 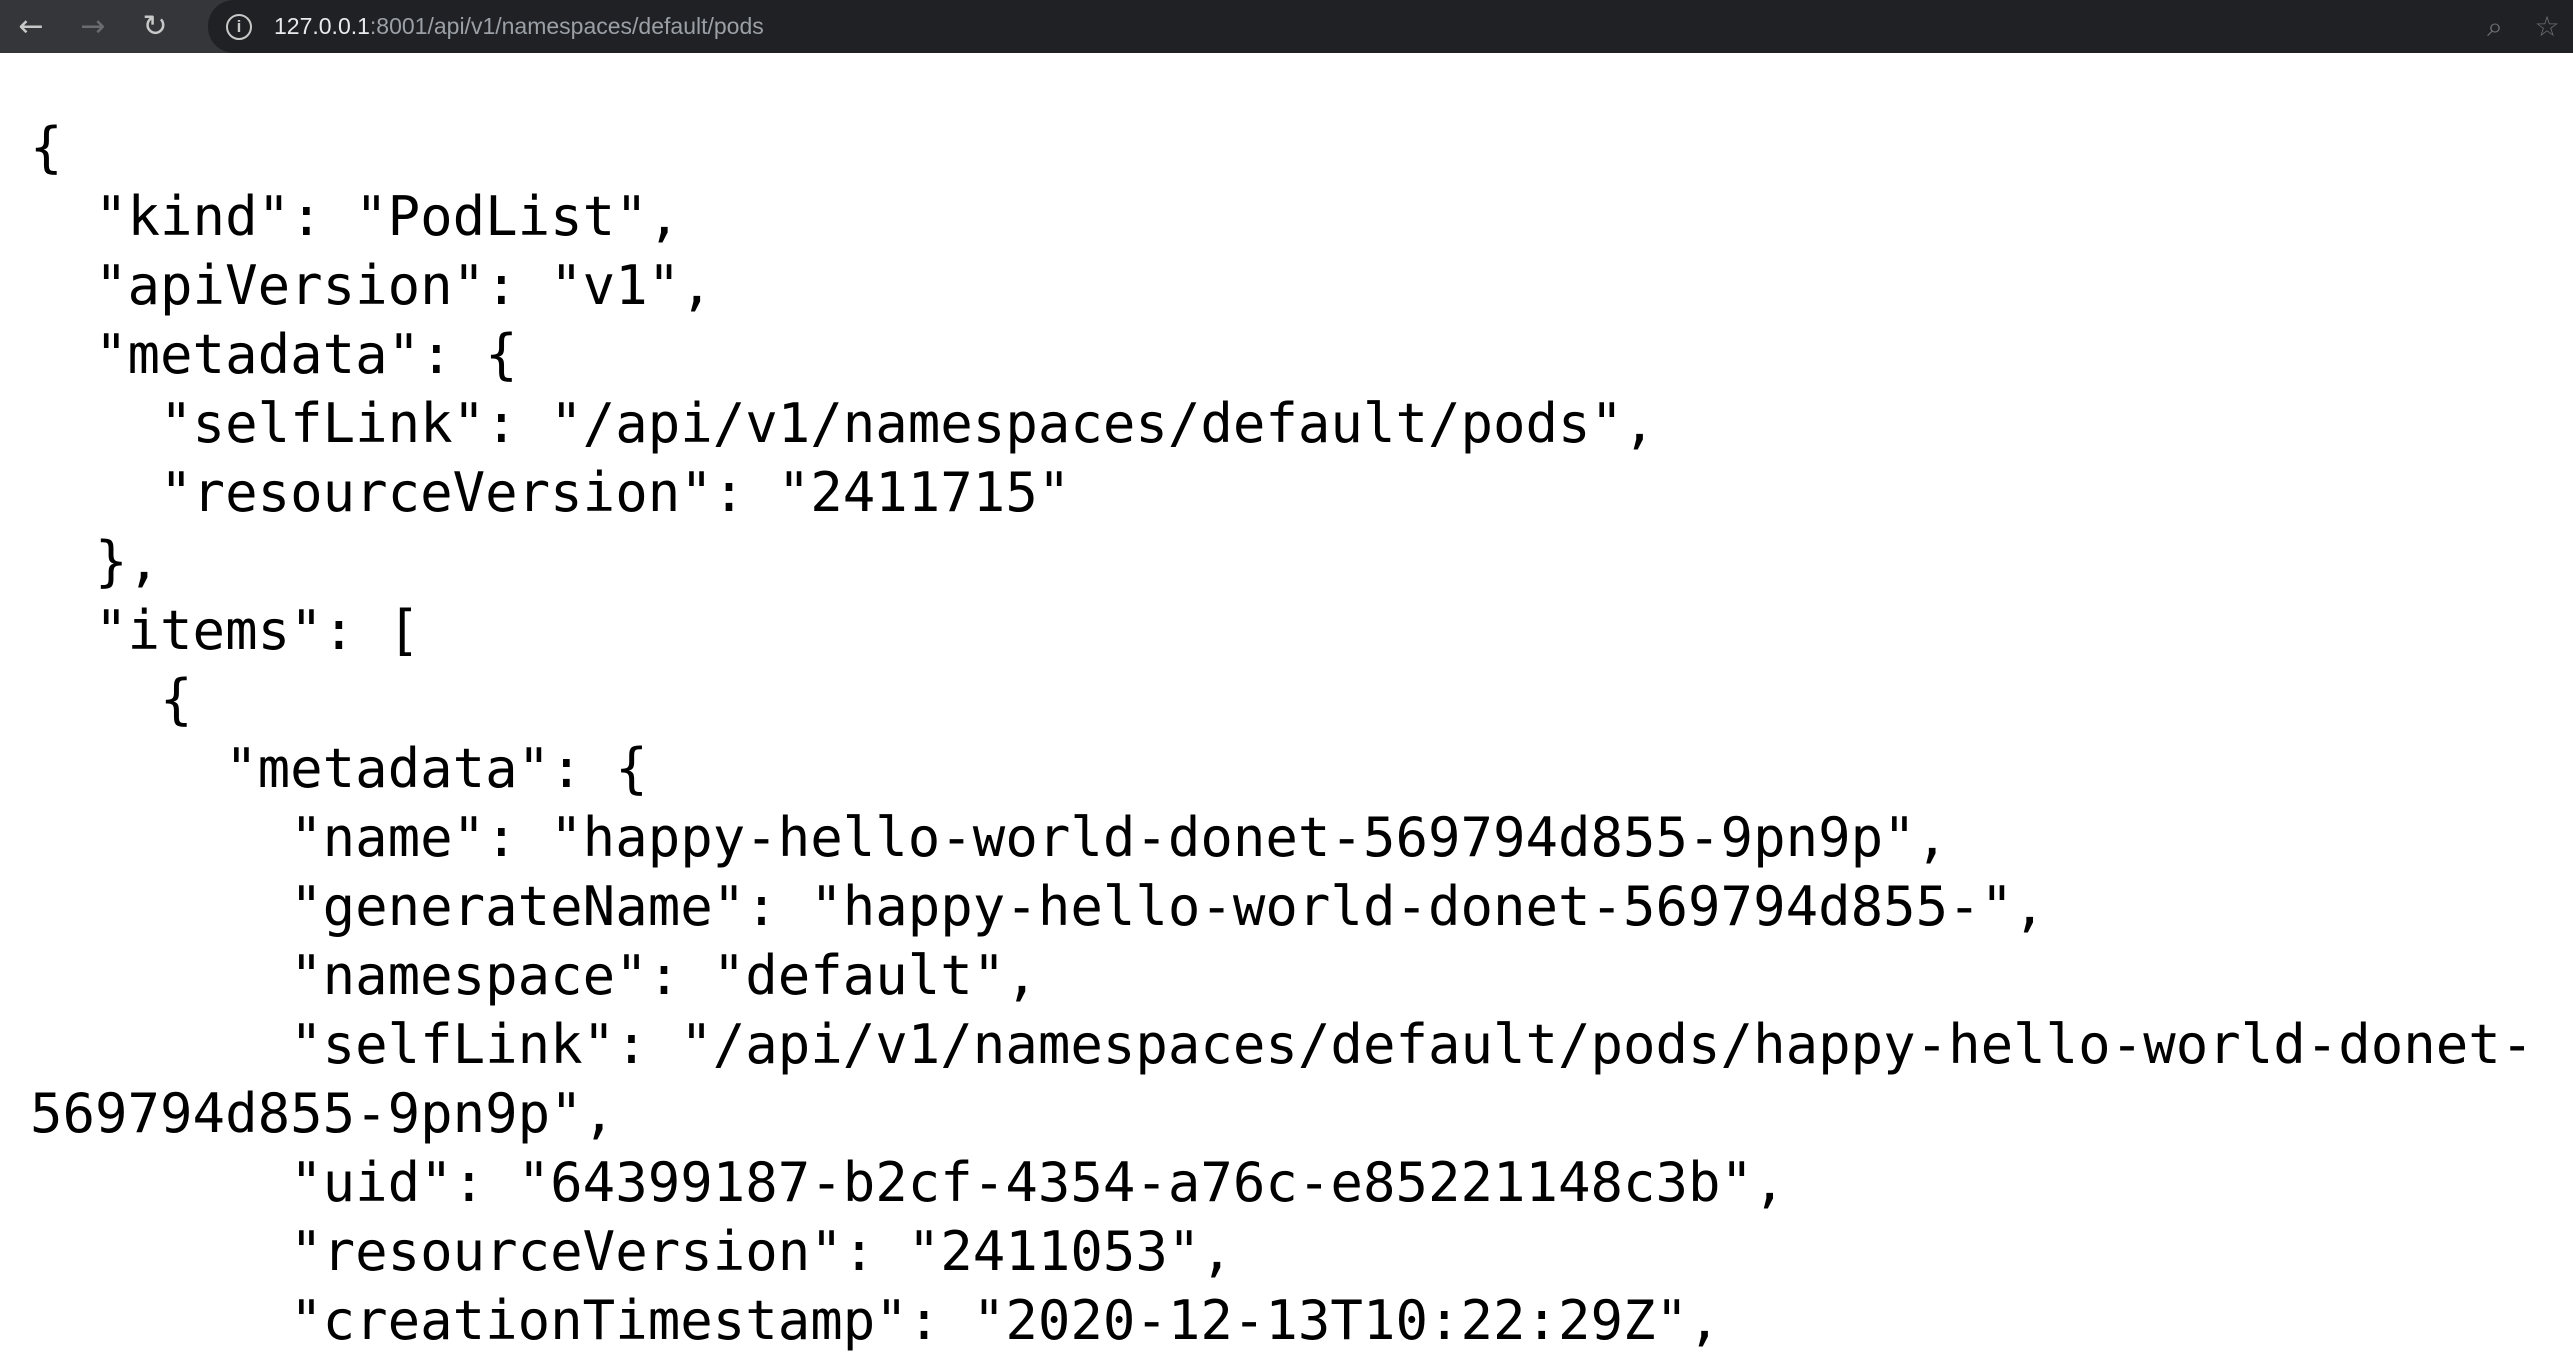 I want to click on forward-arrow-icon: →, so click(x=93, y=26).